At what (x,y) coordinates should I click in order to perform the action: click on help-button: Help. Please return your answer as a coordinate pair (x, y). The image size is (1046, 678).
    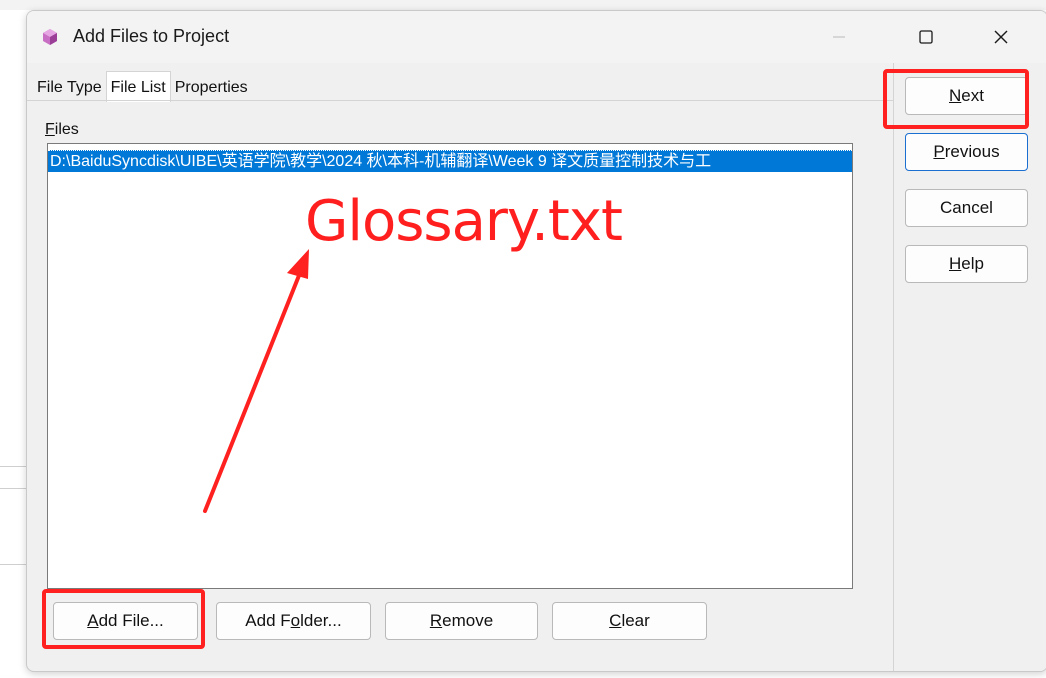
    Looking at the image, I should click on (966, 264).